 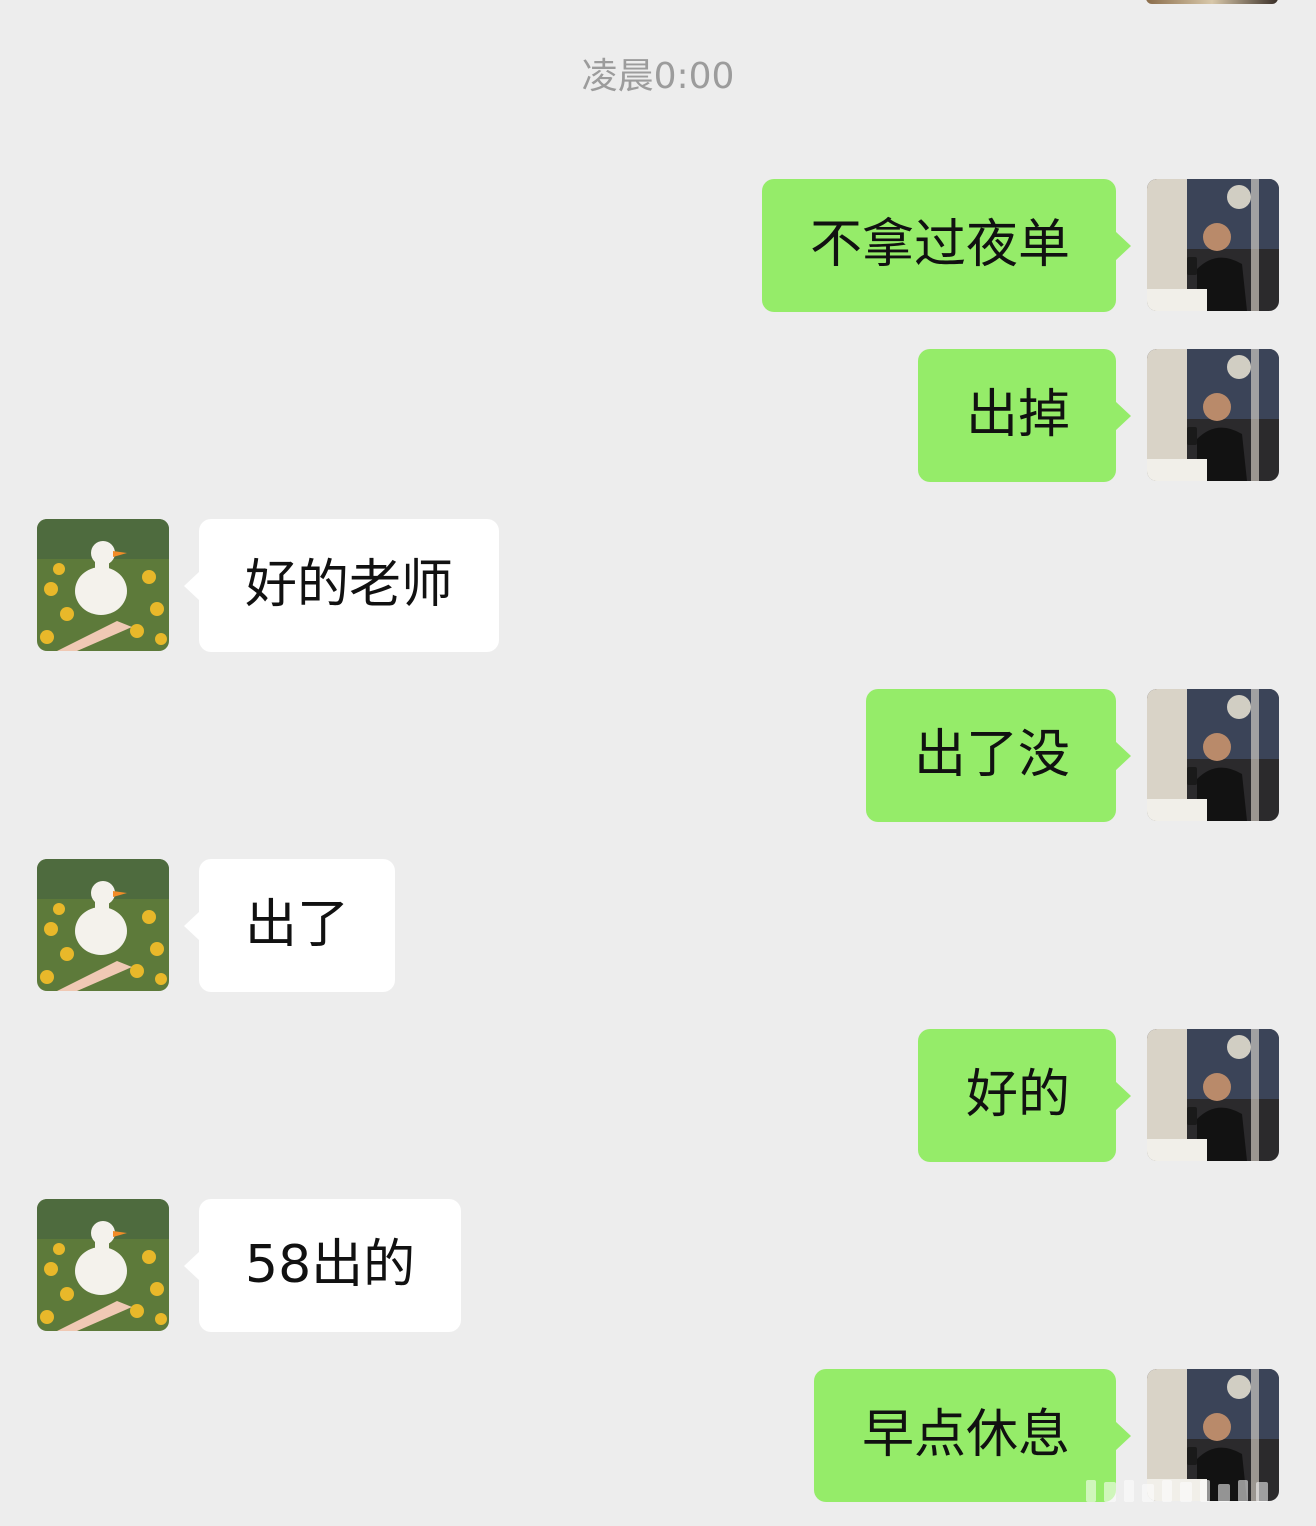 What do you see at coordinates (658, 76) in the screenshot?
I see `chat-timestamp: 凌晨0:00` at bounding box center [658, 76].